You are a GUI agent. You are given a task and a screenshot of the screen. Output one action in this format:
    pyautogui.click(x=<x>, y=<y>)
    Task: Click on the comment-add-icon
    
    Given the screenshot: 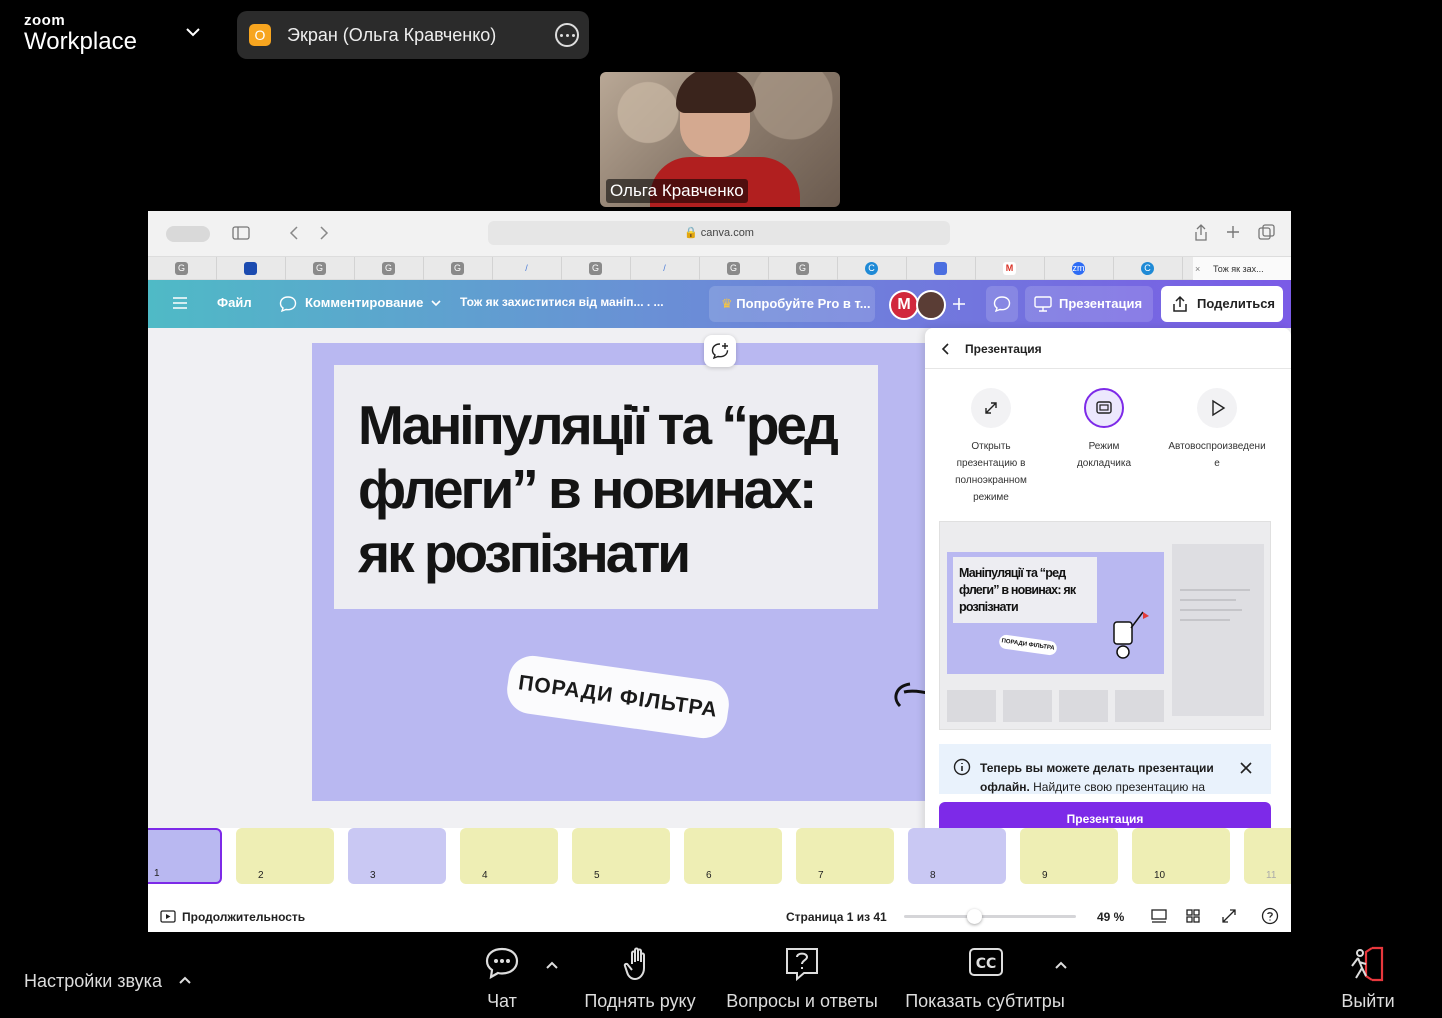 What is the action you would take?
    pyautogui.click(x=720, y=351)
    